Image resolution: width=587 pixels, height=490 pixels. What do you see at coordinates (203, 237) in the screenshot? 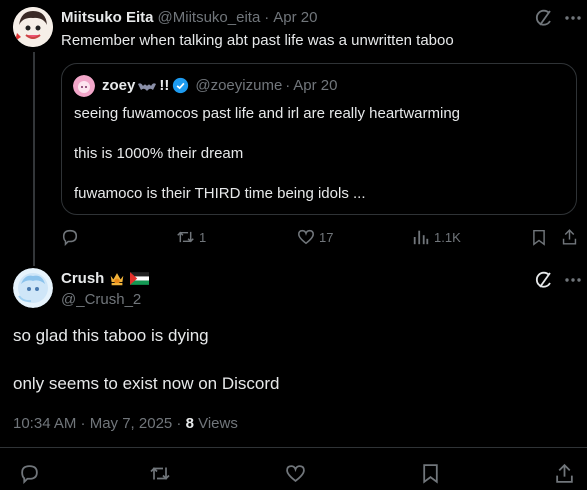
I see `repost-count: 1` at bounding box center [203, 237].